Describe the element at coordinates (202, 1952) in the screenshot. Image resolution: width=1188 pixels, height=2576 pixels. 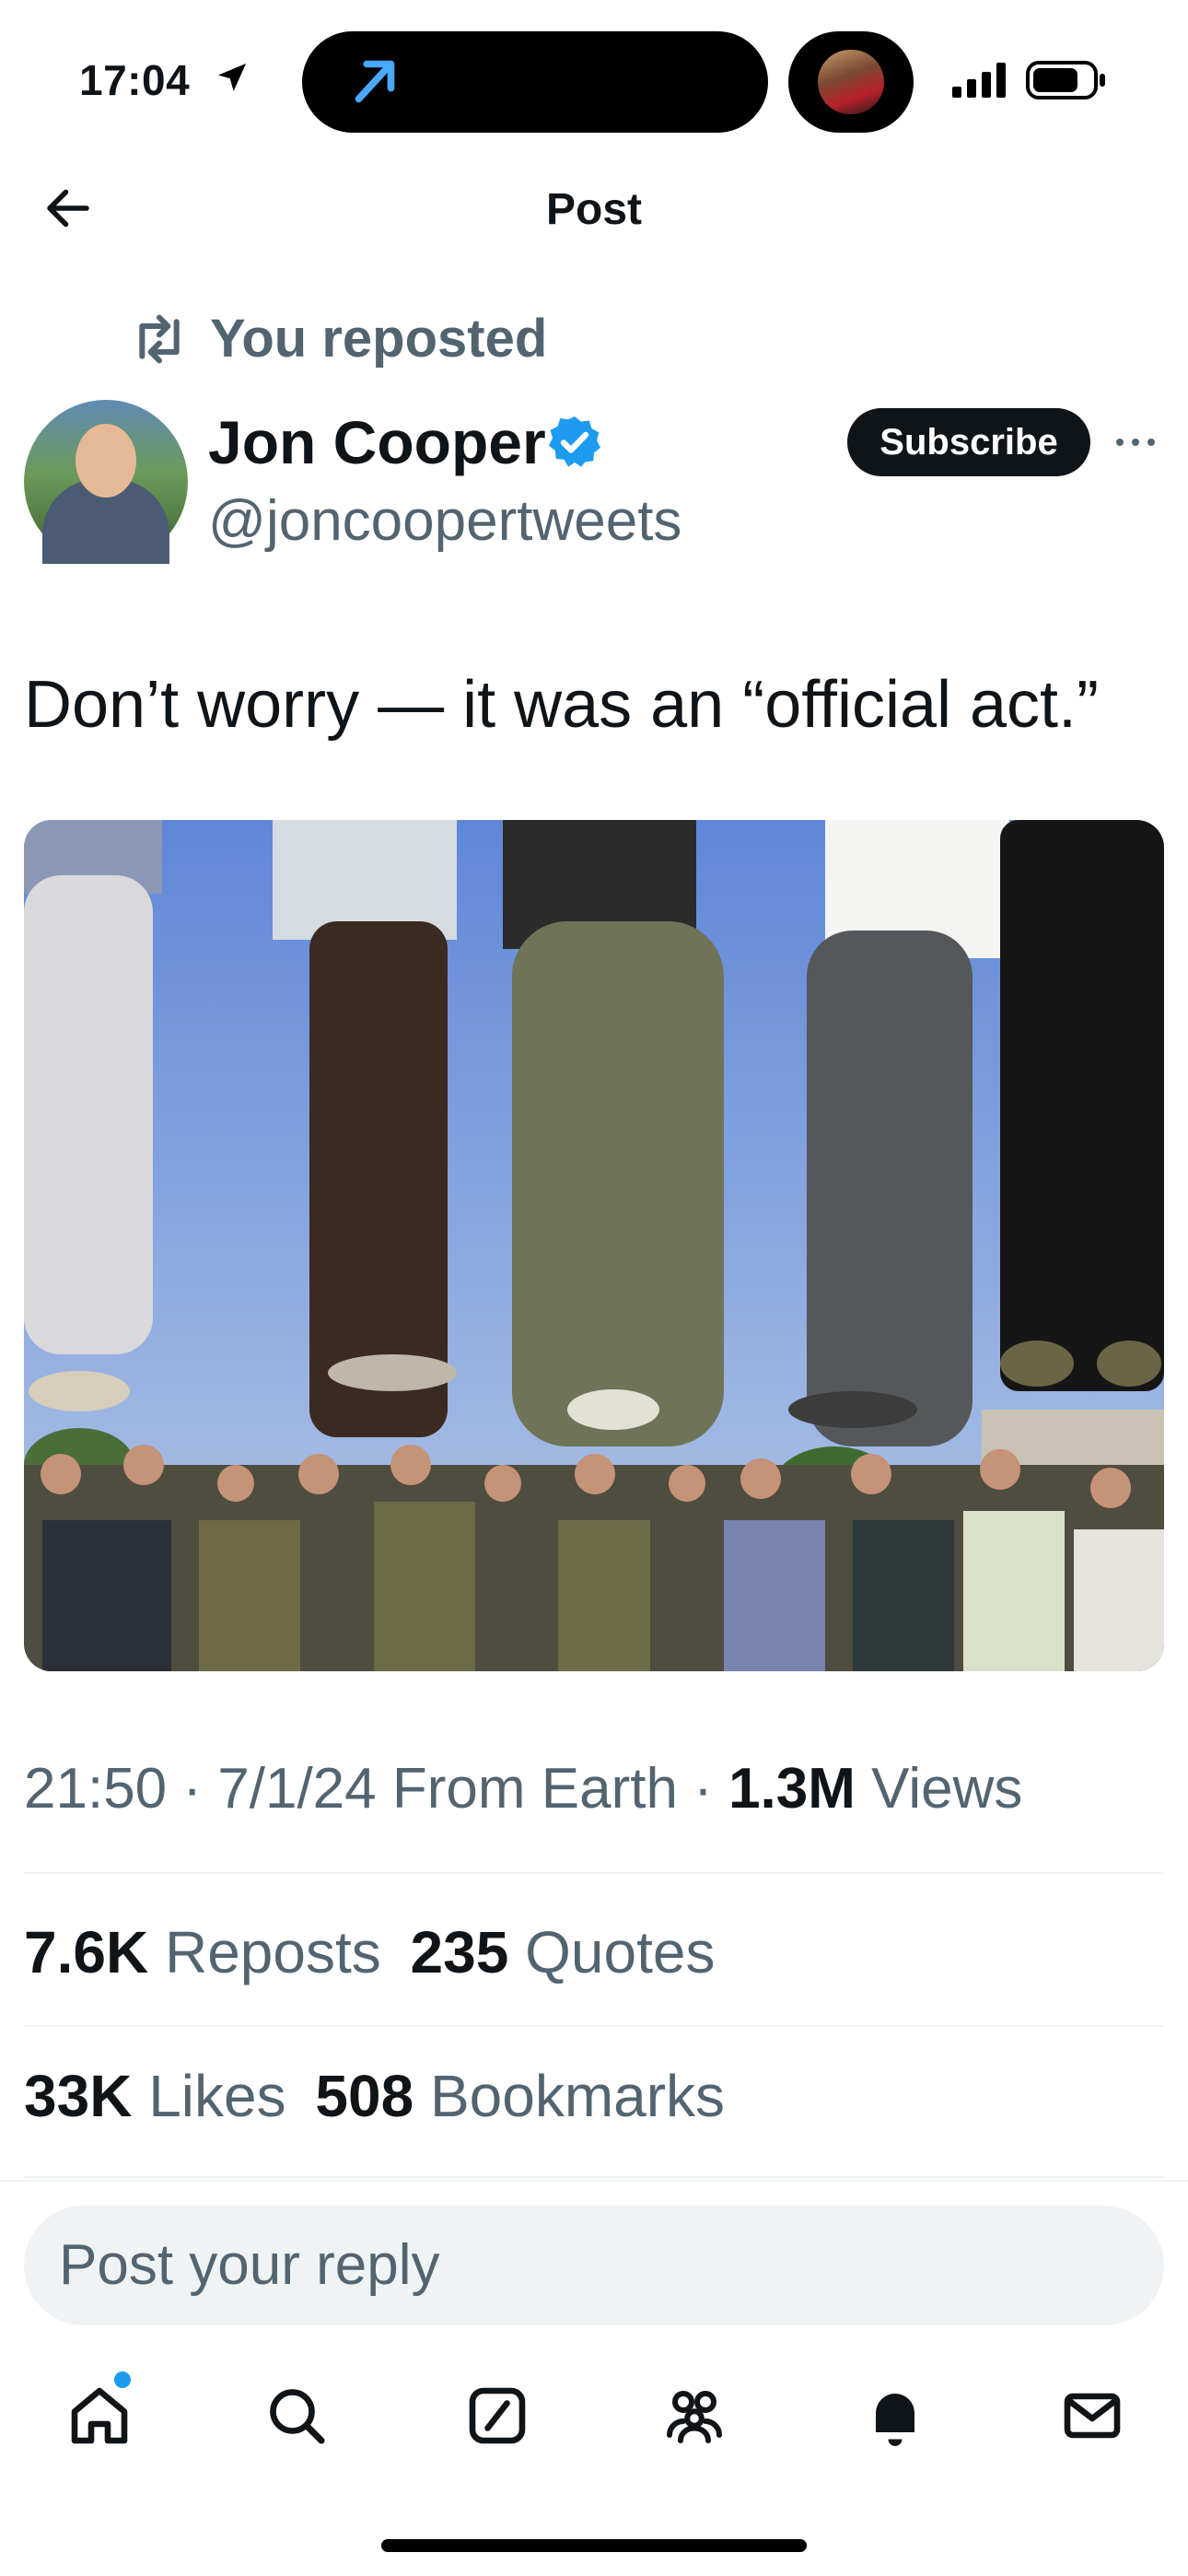
I see `reposts-stat: 7.6K Reposts` at that location.